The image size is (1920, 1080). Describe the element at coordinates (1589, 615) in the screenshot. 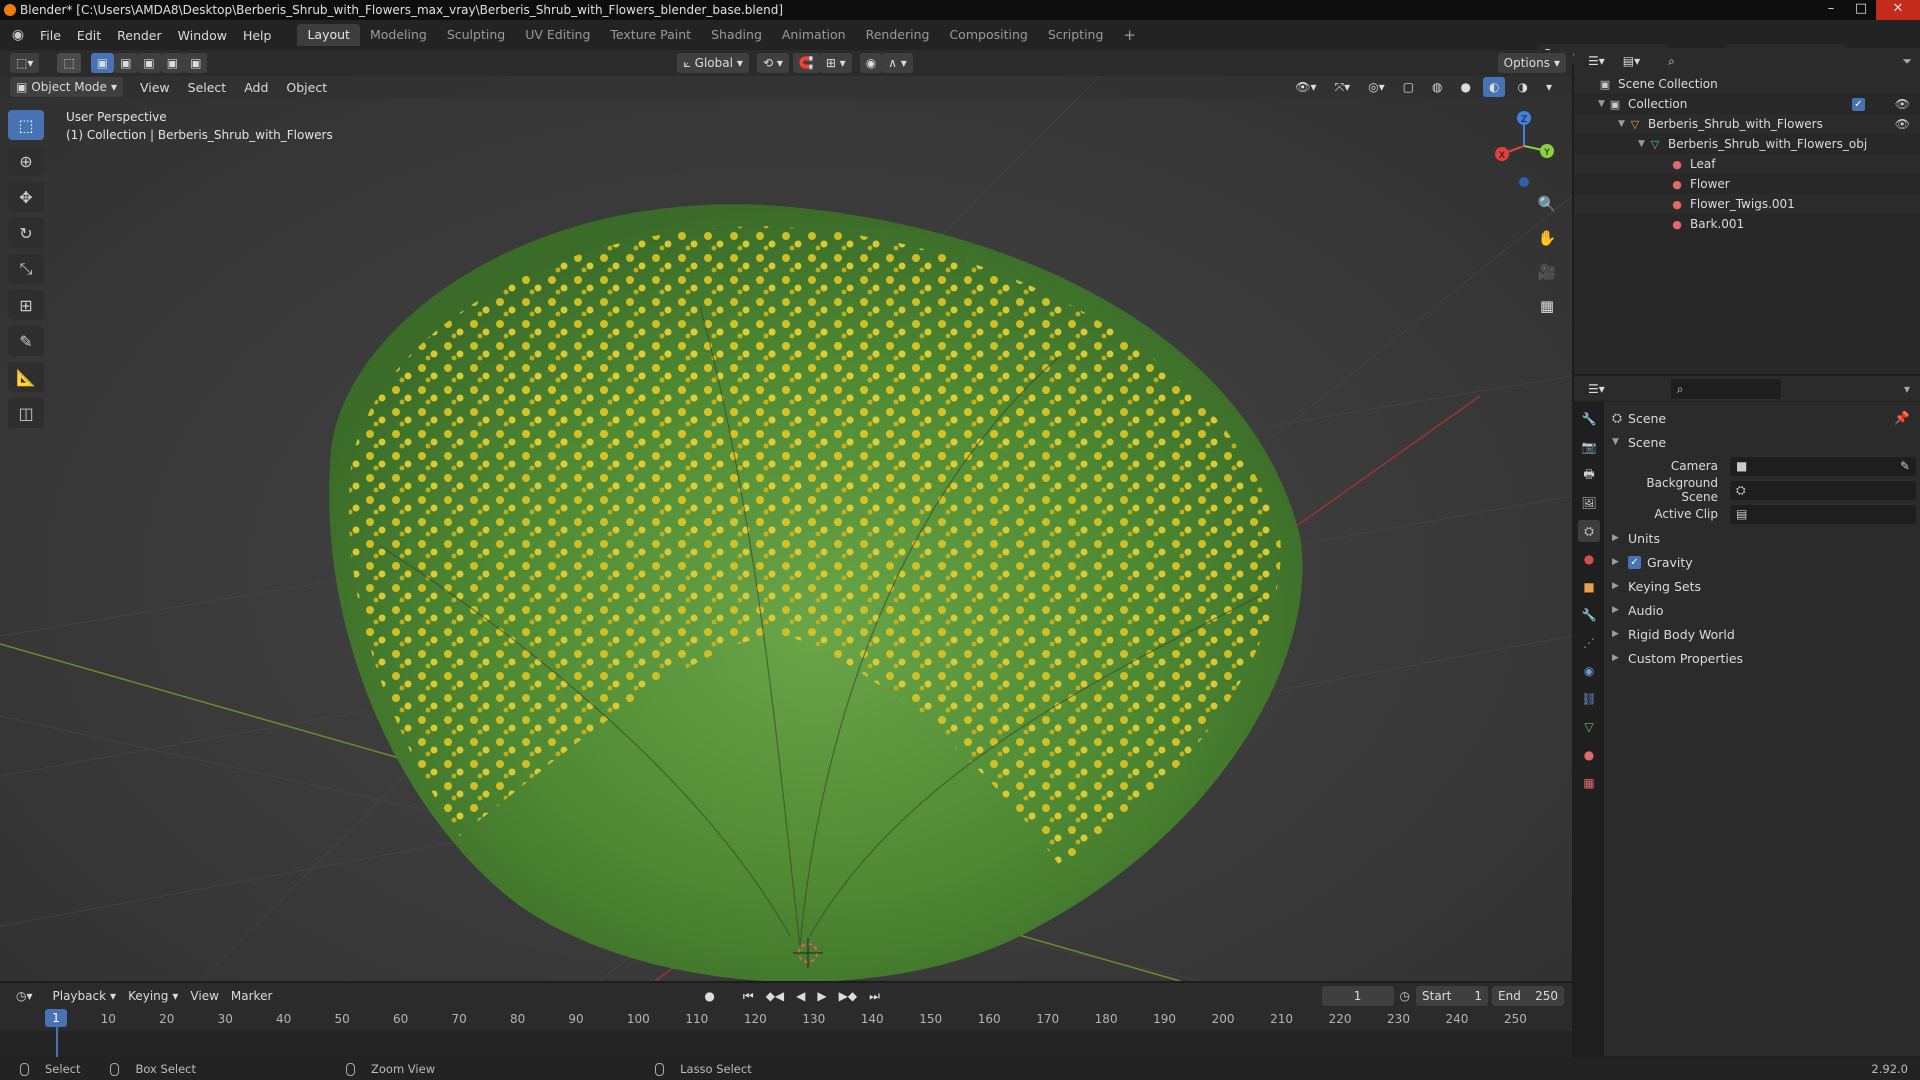

I see `modifier-tab-icon: 🔧` at that location.